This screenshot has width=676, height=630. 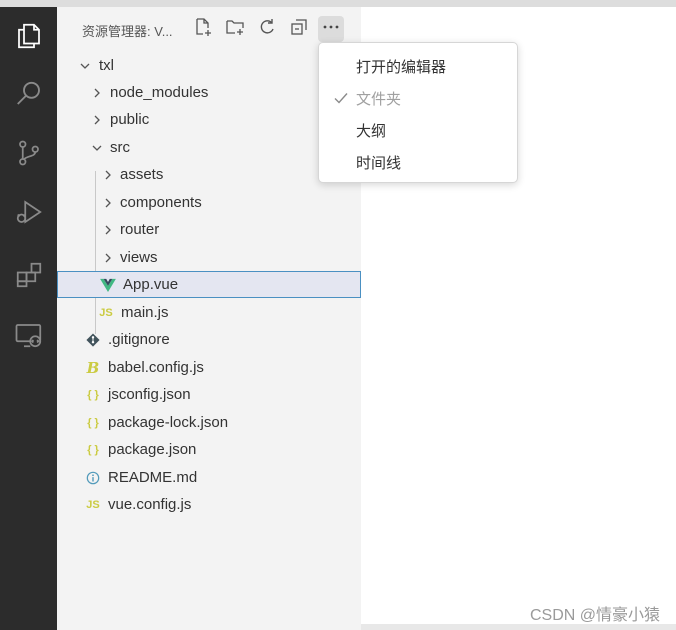 I want to click on refresh-icon, so click(x=267, y=29).